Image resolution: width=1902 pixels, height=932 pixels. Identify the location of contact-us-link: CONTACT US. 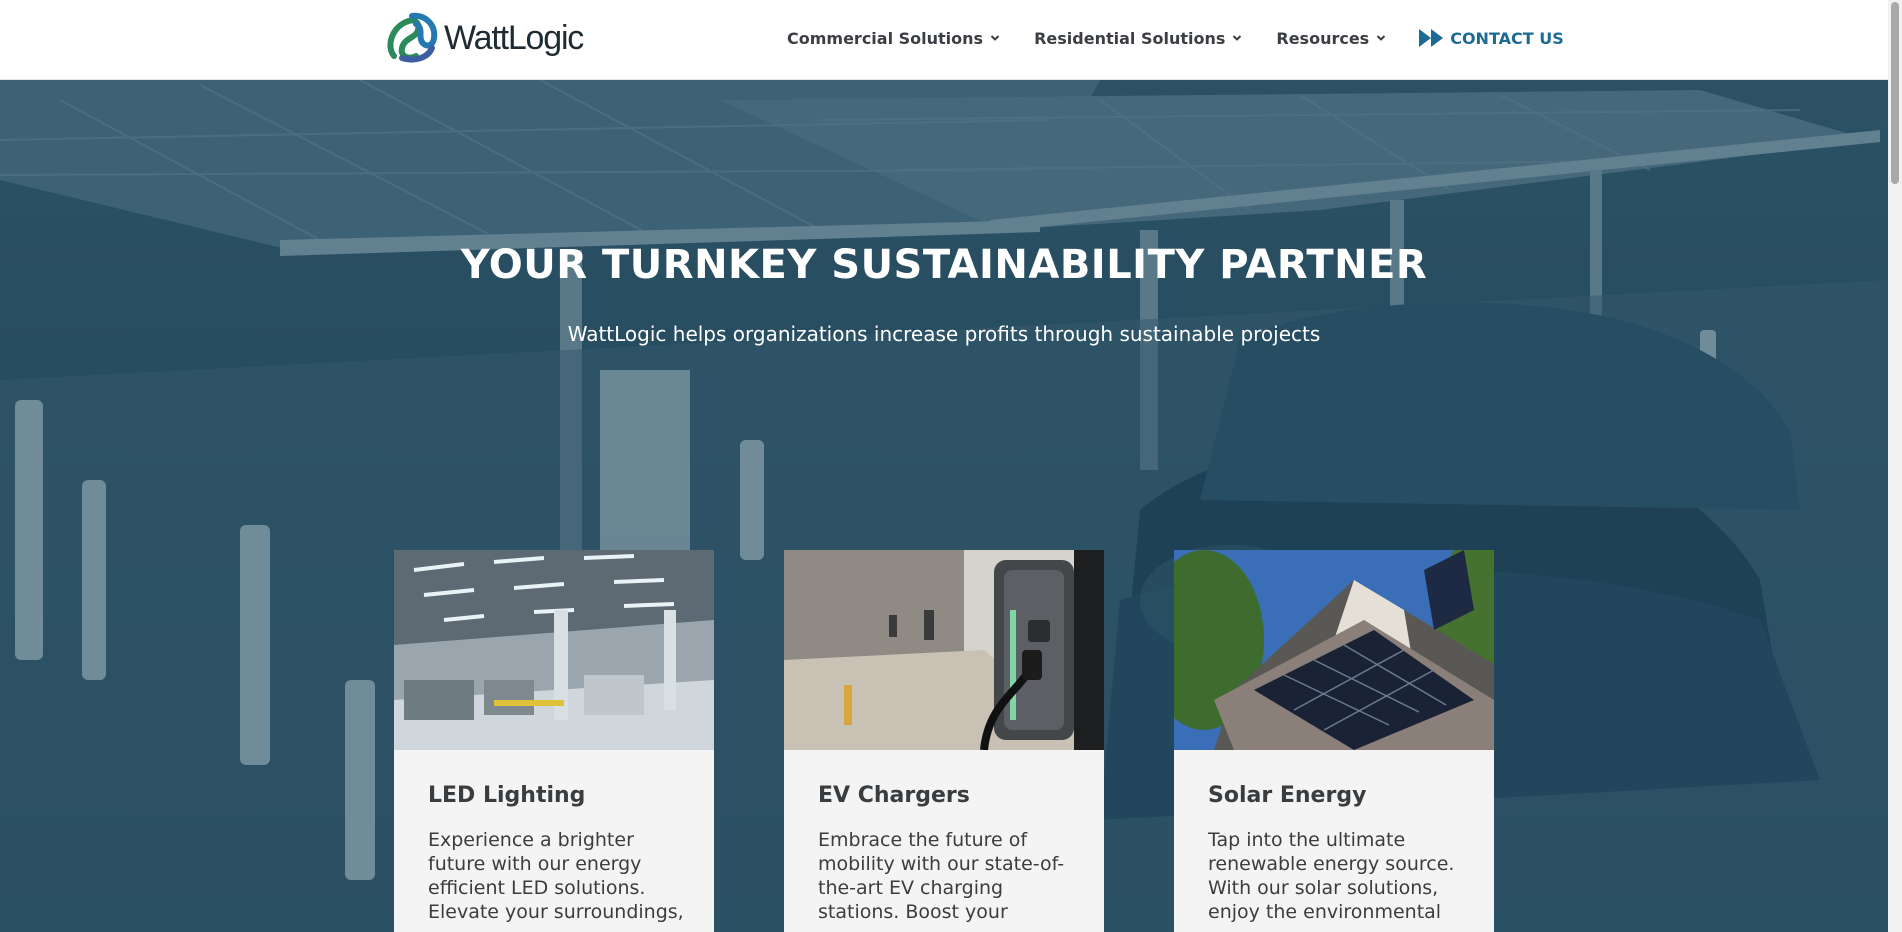
(1491, 38).